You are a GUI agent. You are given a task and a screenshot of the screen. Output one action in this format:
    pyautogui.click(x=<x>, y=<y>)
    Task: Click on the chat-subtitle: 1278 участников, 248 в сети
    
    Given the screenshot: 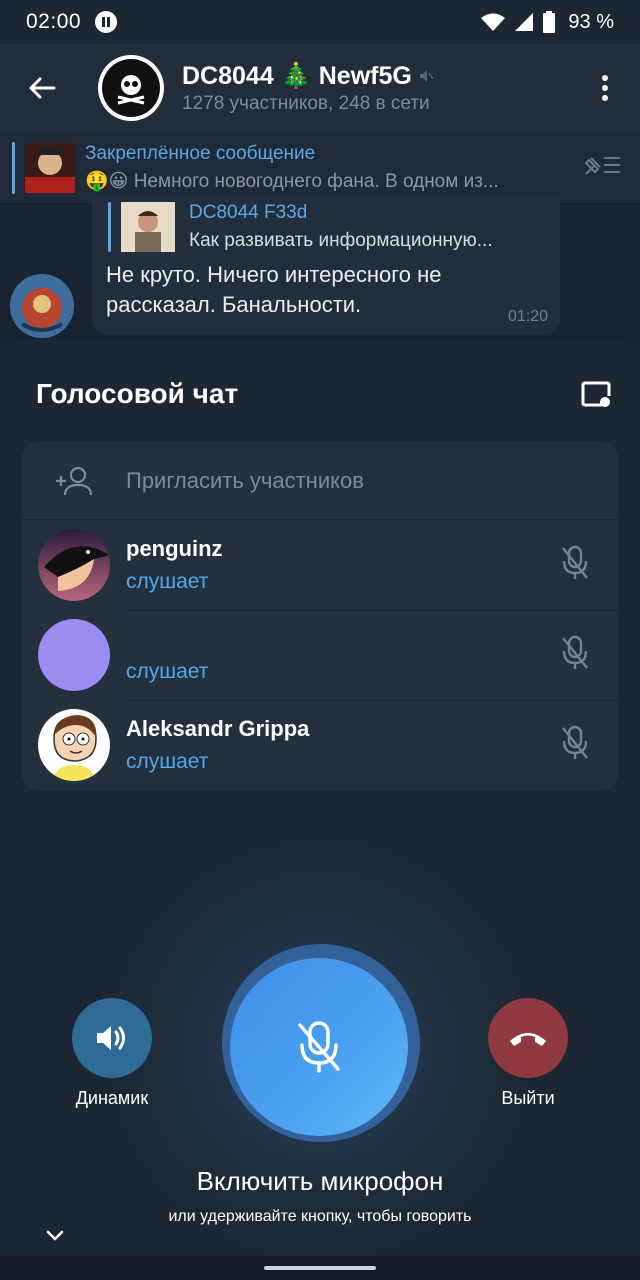 What is the action you would take?
    pyautogui.click(x=306, y=103)
    